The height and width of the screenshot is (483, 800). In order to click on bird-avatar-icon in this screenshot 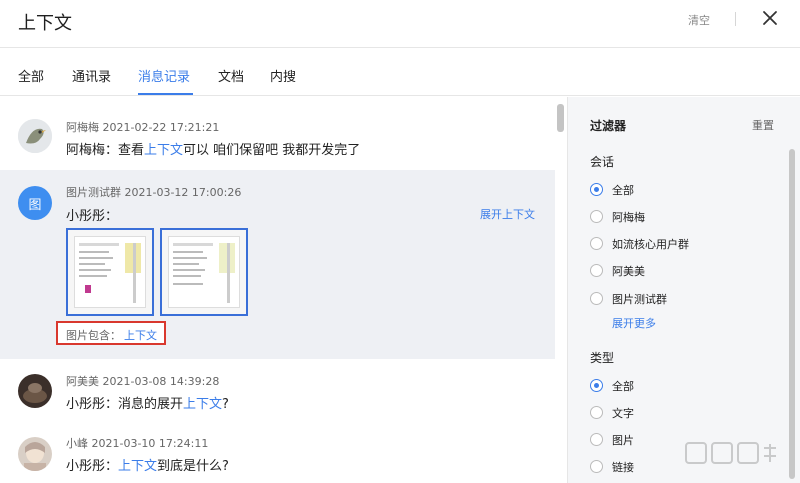, I will do `click(35, 136)`.